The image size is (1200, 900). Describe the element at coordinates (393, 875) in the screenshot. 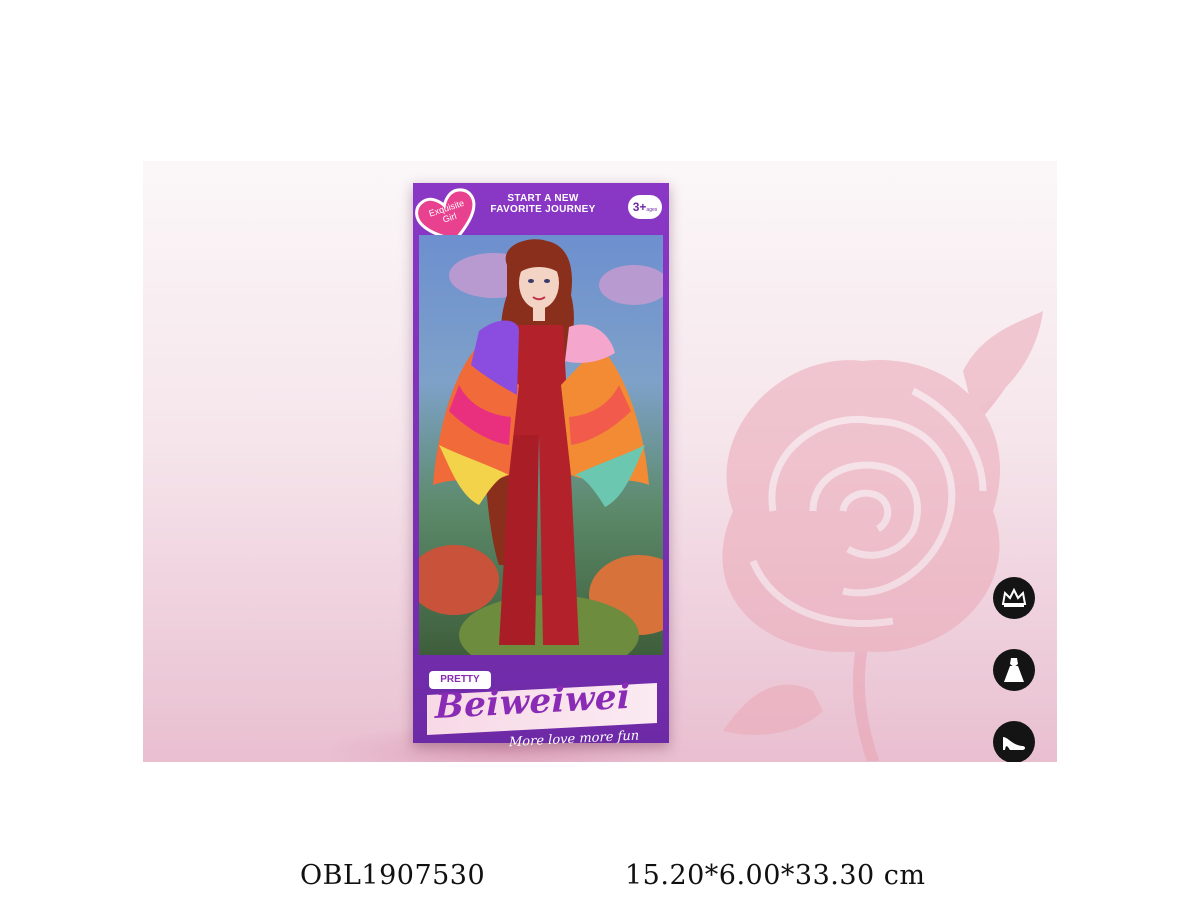

I see `item-code: OBL1907530` at that location.